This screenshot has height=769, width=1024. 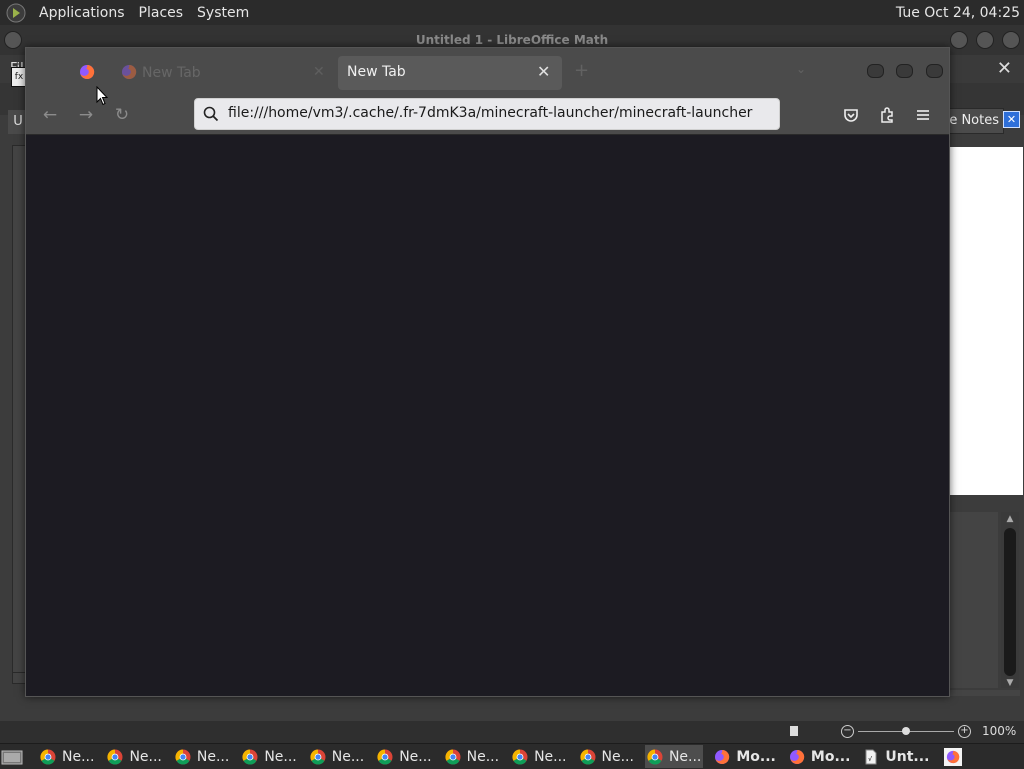 I want to click on window-menu-button, so click(x=13, y=40).